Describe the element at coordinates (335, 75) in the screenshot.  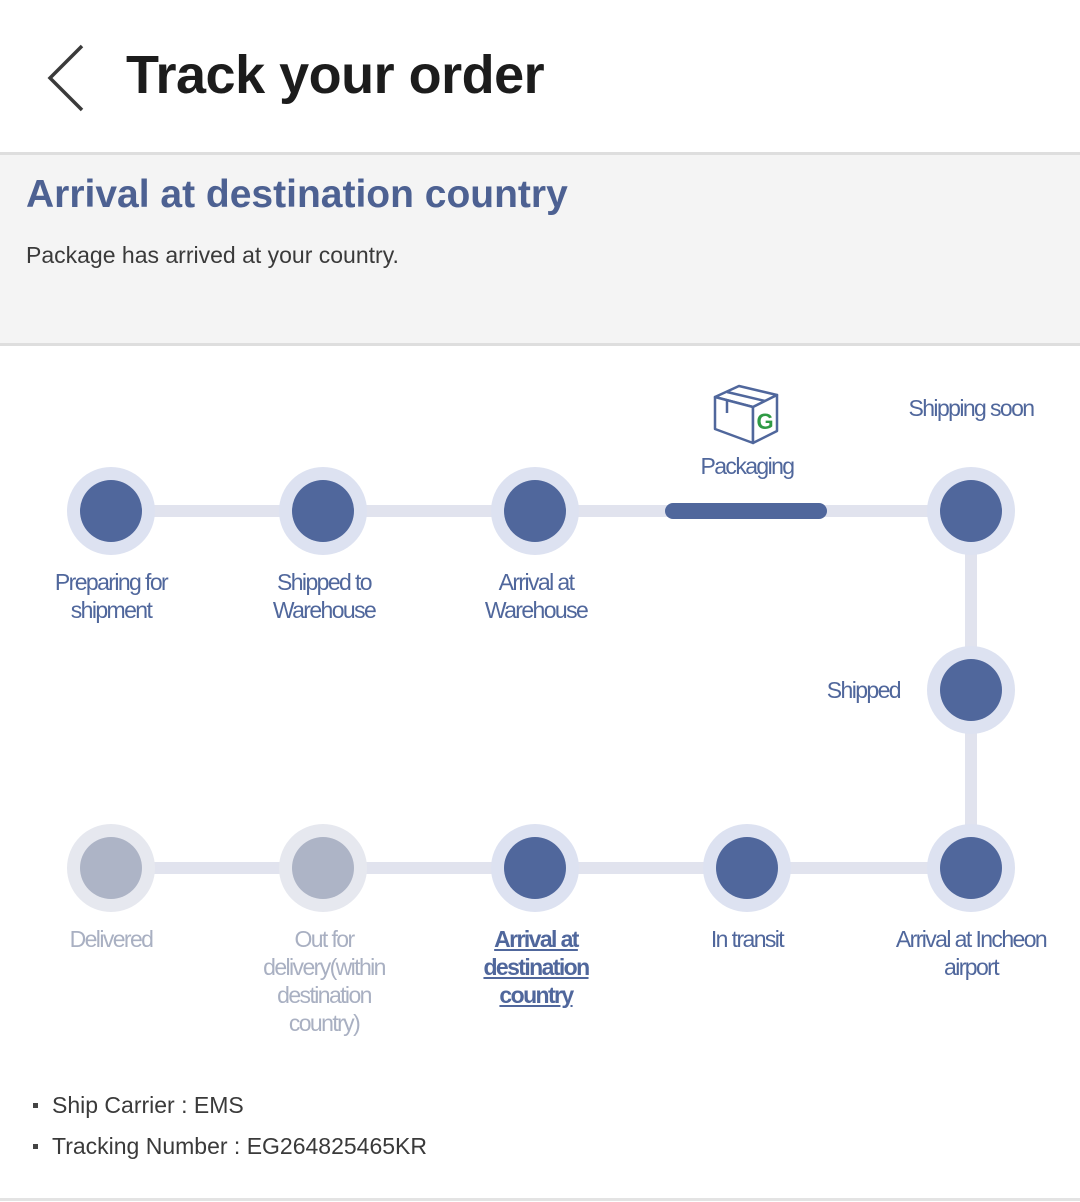
I see `page-title: Track your order` at that location.